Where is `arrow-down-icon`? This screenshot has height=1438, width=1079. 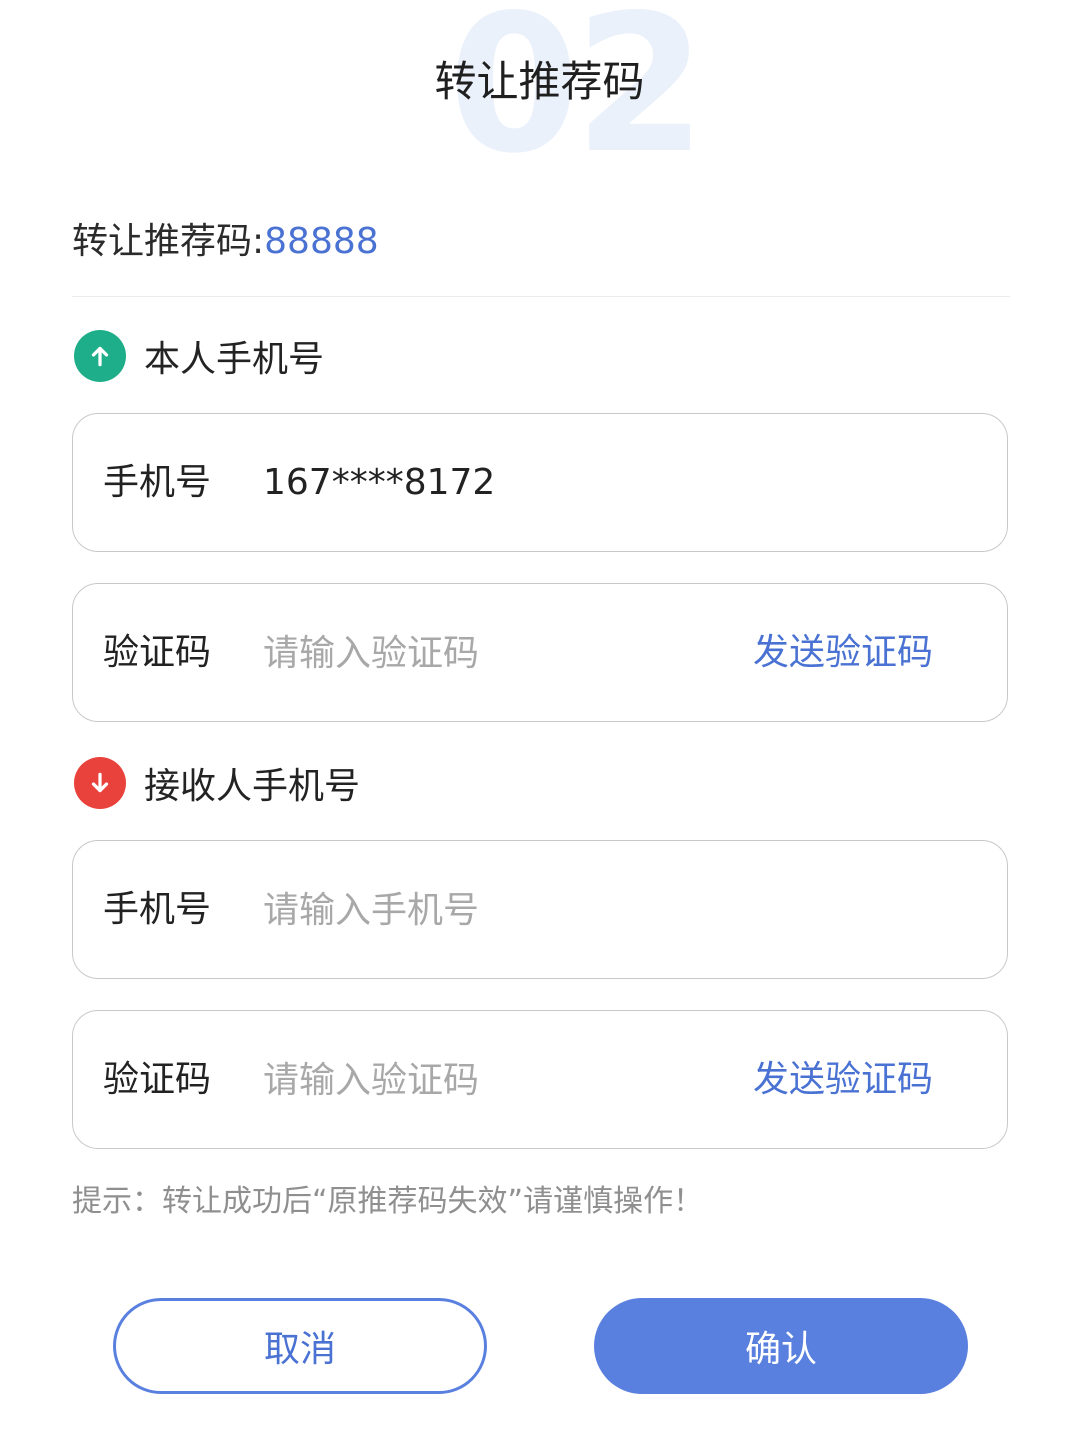
arrow-down-icon is located at coordinates (100, 783).